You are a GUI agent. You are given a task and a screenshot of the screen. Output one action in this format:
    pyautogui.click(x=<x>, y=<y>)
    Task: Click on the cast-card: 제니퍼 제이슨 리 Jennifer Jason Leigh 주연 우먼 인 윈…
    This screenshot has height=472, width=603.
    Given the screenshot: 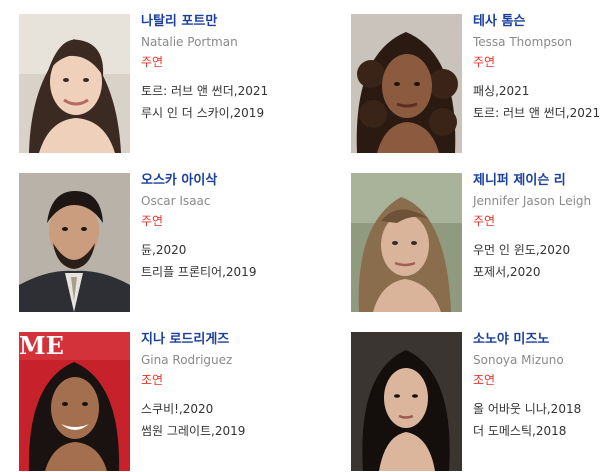 What is the action you would take?
    pyautogui.click(x=477, y=243)
    